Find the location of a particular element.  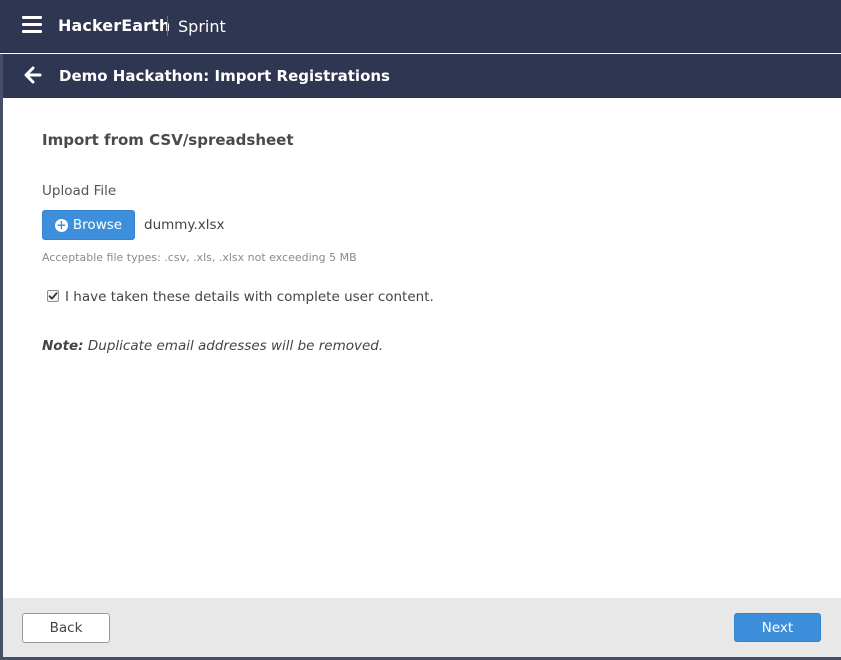

next-button: Next is located at coordinates (777, 627).